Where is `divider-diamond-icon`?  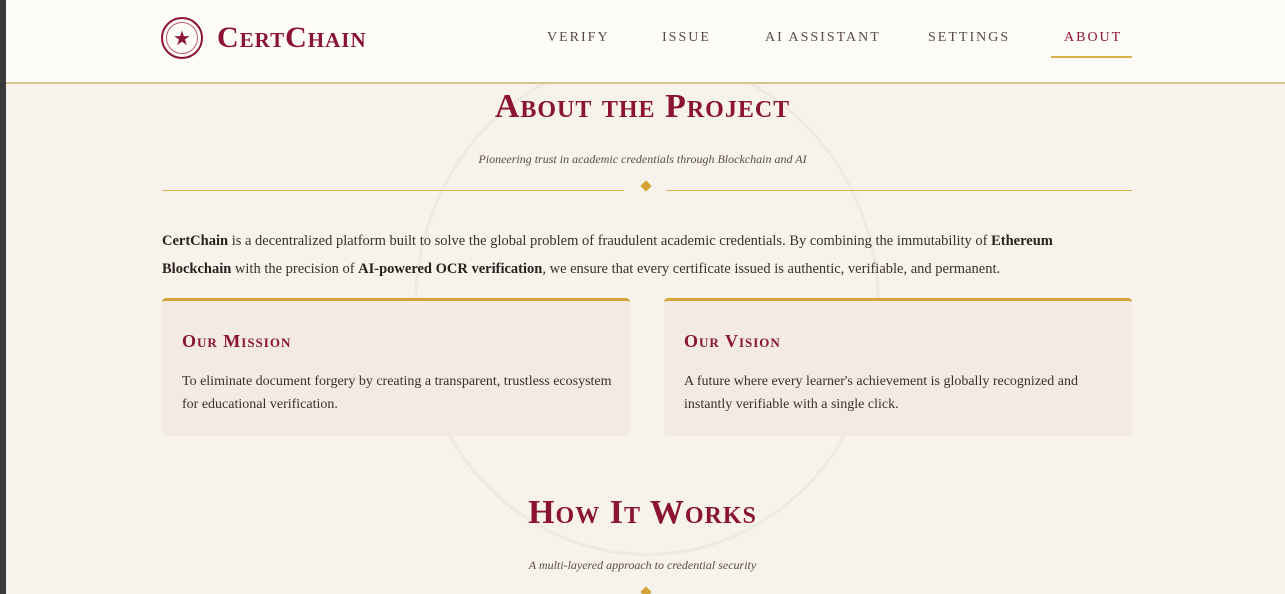
divider-diamond-icon is located at coordinates (646, 186).